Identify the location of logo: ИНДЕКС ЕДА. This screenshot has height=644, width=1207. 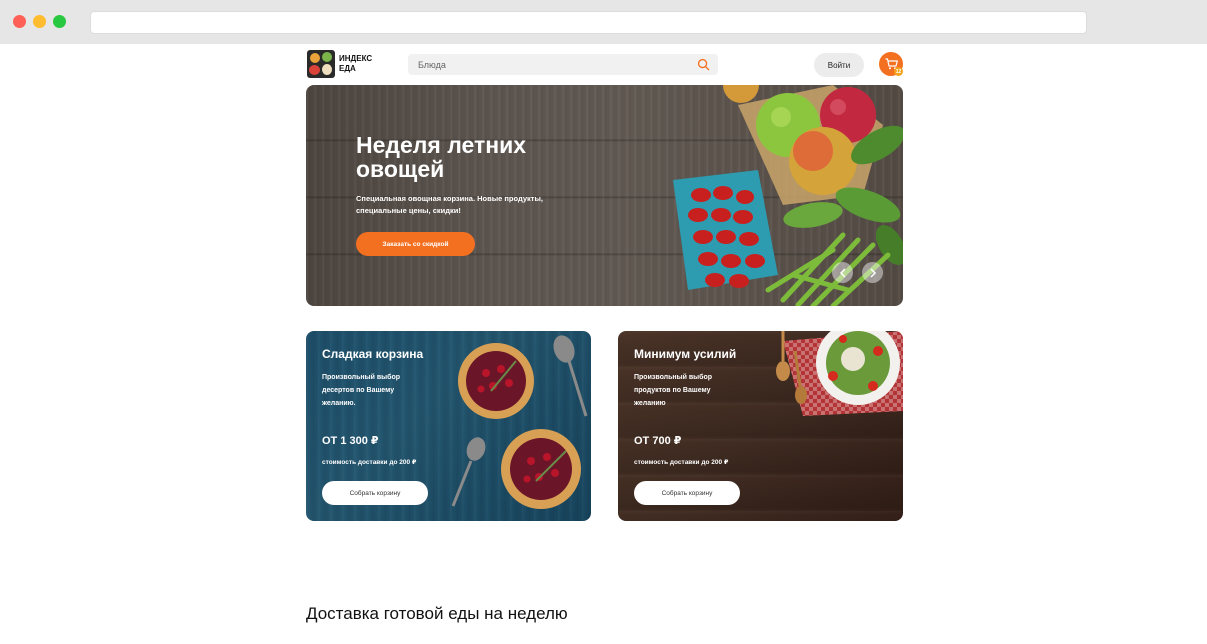
(339, 64).